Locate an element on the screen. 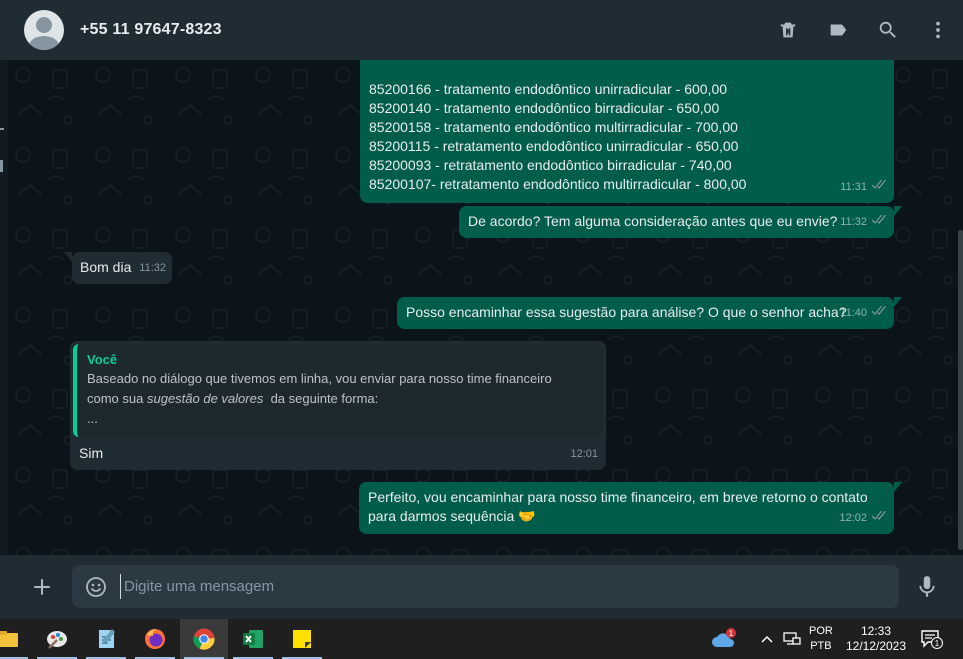 The width and height of the screenshot is (963, 659). message-meta: 12:01 is located at coordinates (584, 454).